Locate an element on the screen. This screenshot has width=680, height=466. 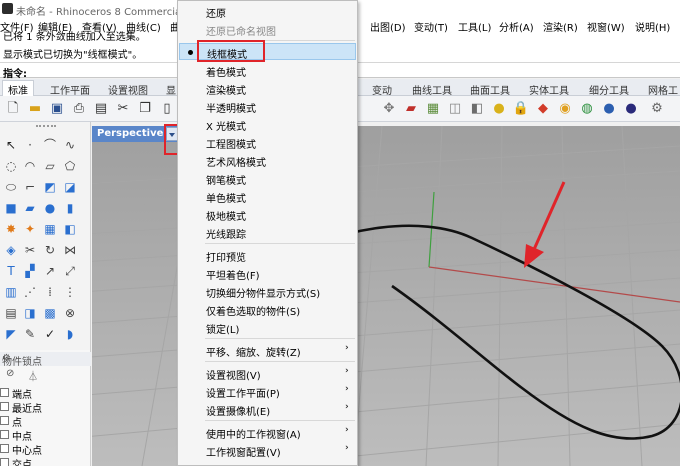
scale-icon: ⤢ is located at coordinates (70, 271).